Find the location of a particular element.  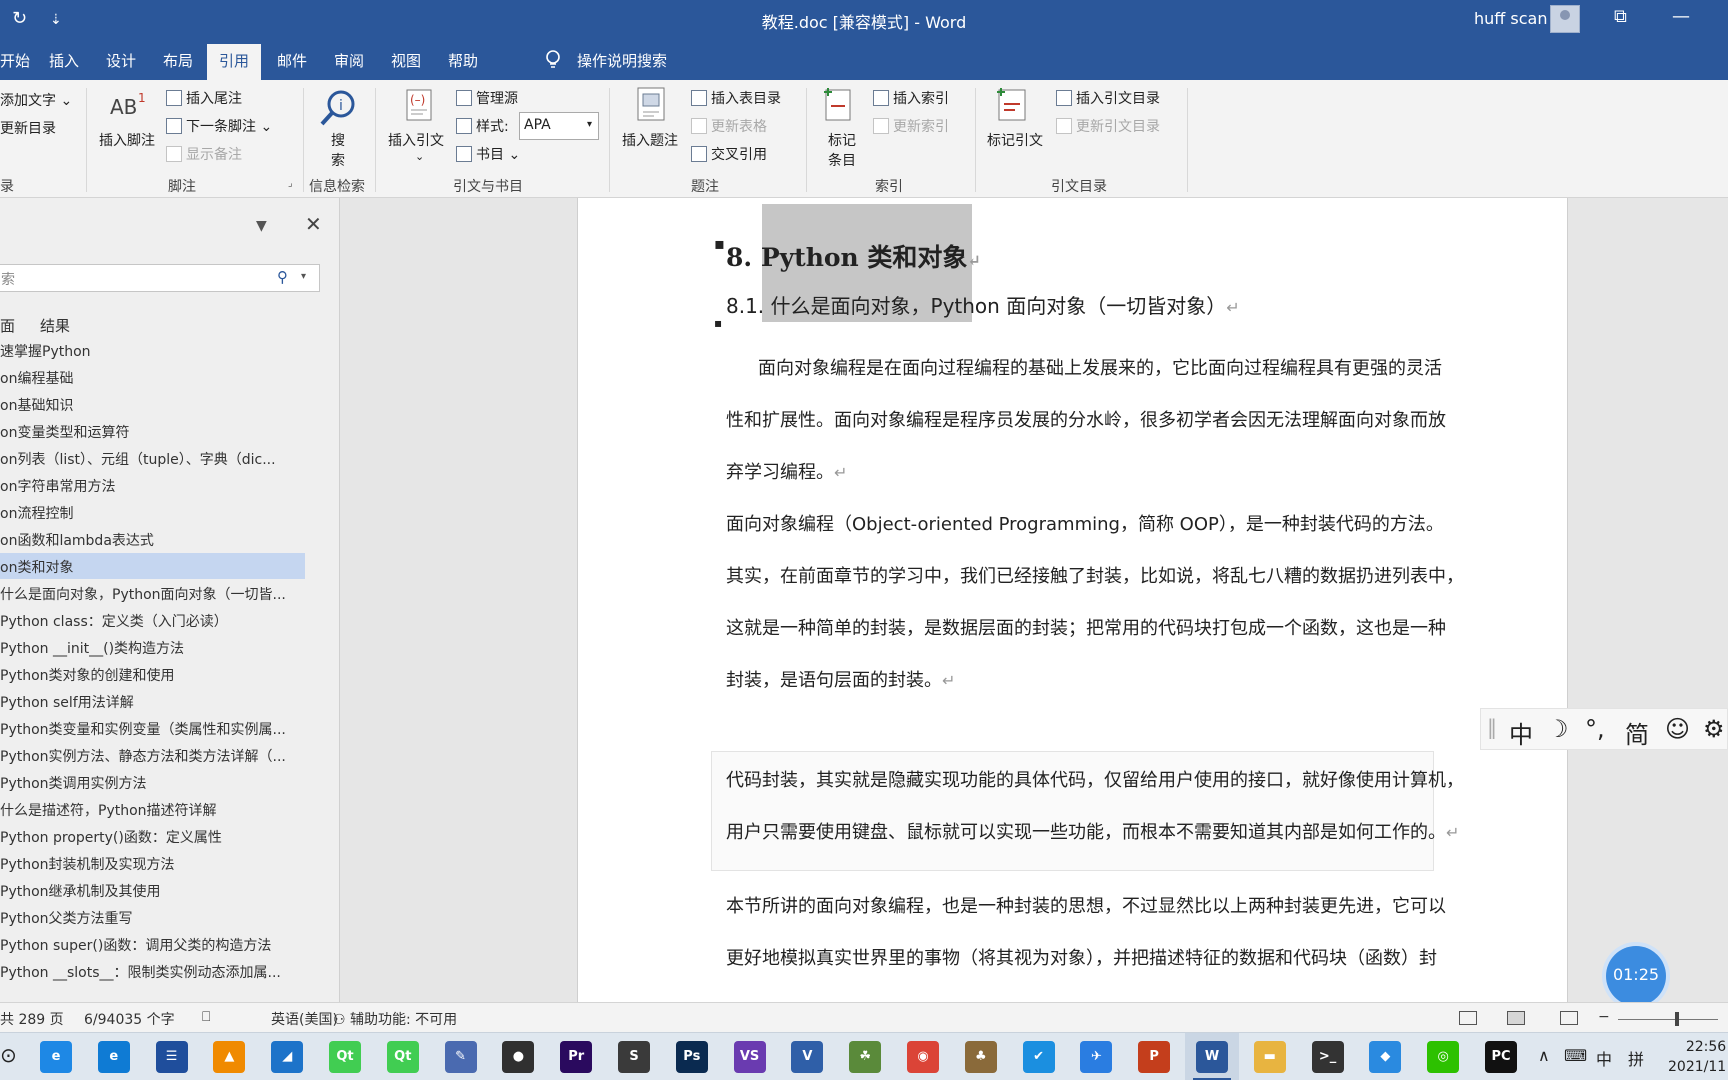

insert-footnote-button: 插入脚注 is located at coordinates (127, 140).